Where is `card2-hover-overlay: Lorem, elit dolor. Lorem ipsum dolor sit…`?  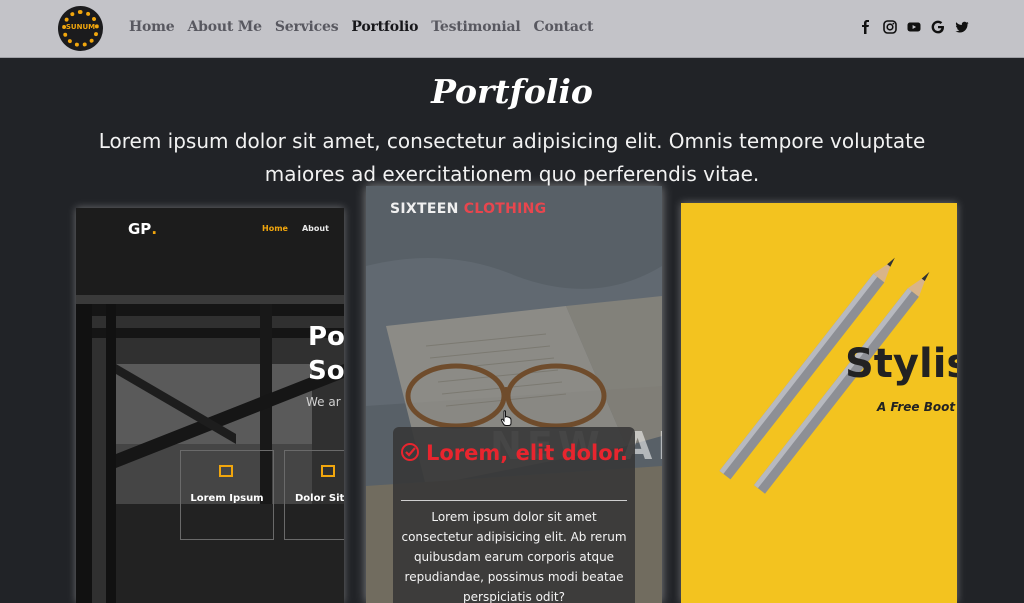 card2-hover-overlay: Lorem, elit dolor. Lorem ipsum dolor sit… is located at coordinates (514, 515).